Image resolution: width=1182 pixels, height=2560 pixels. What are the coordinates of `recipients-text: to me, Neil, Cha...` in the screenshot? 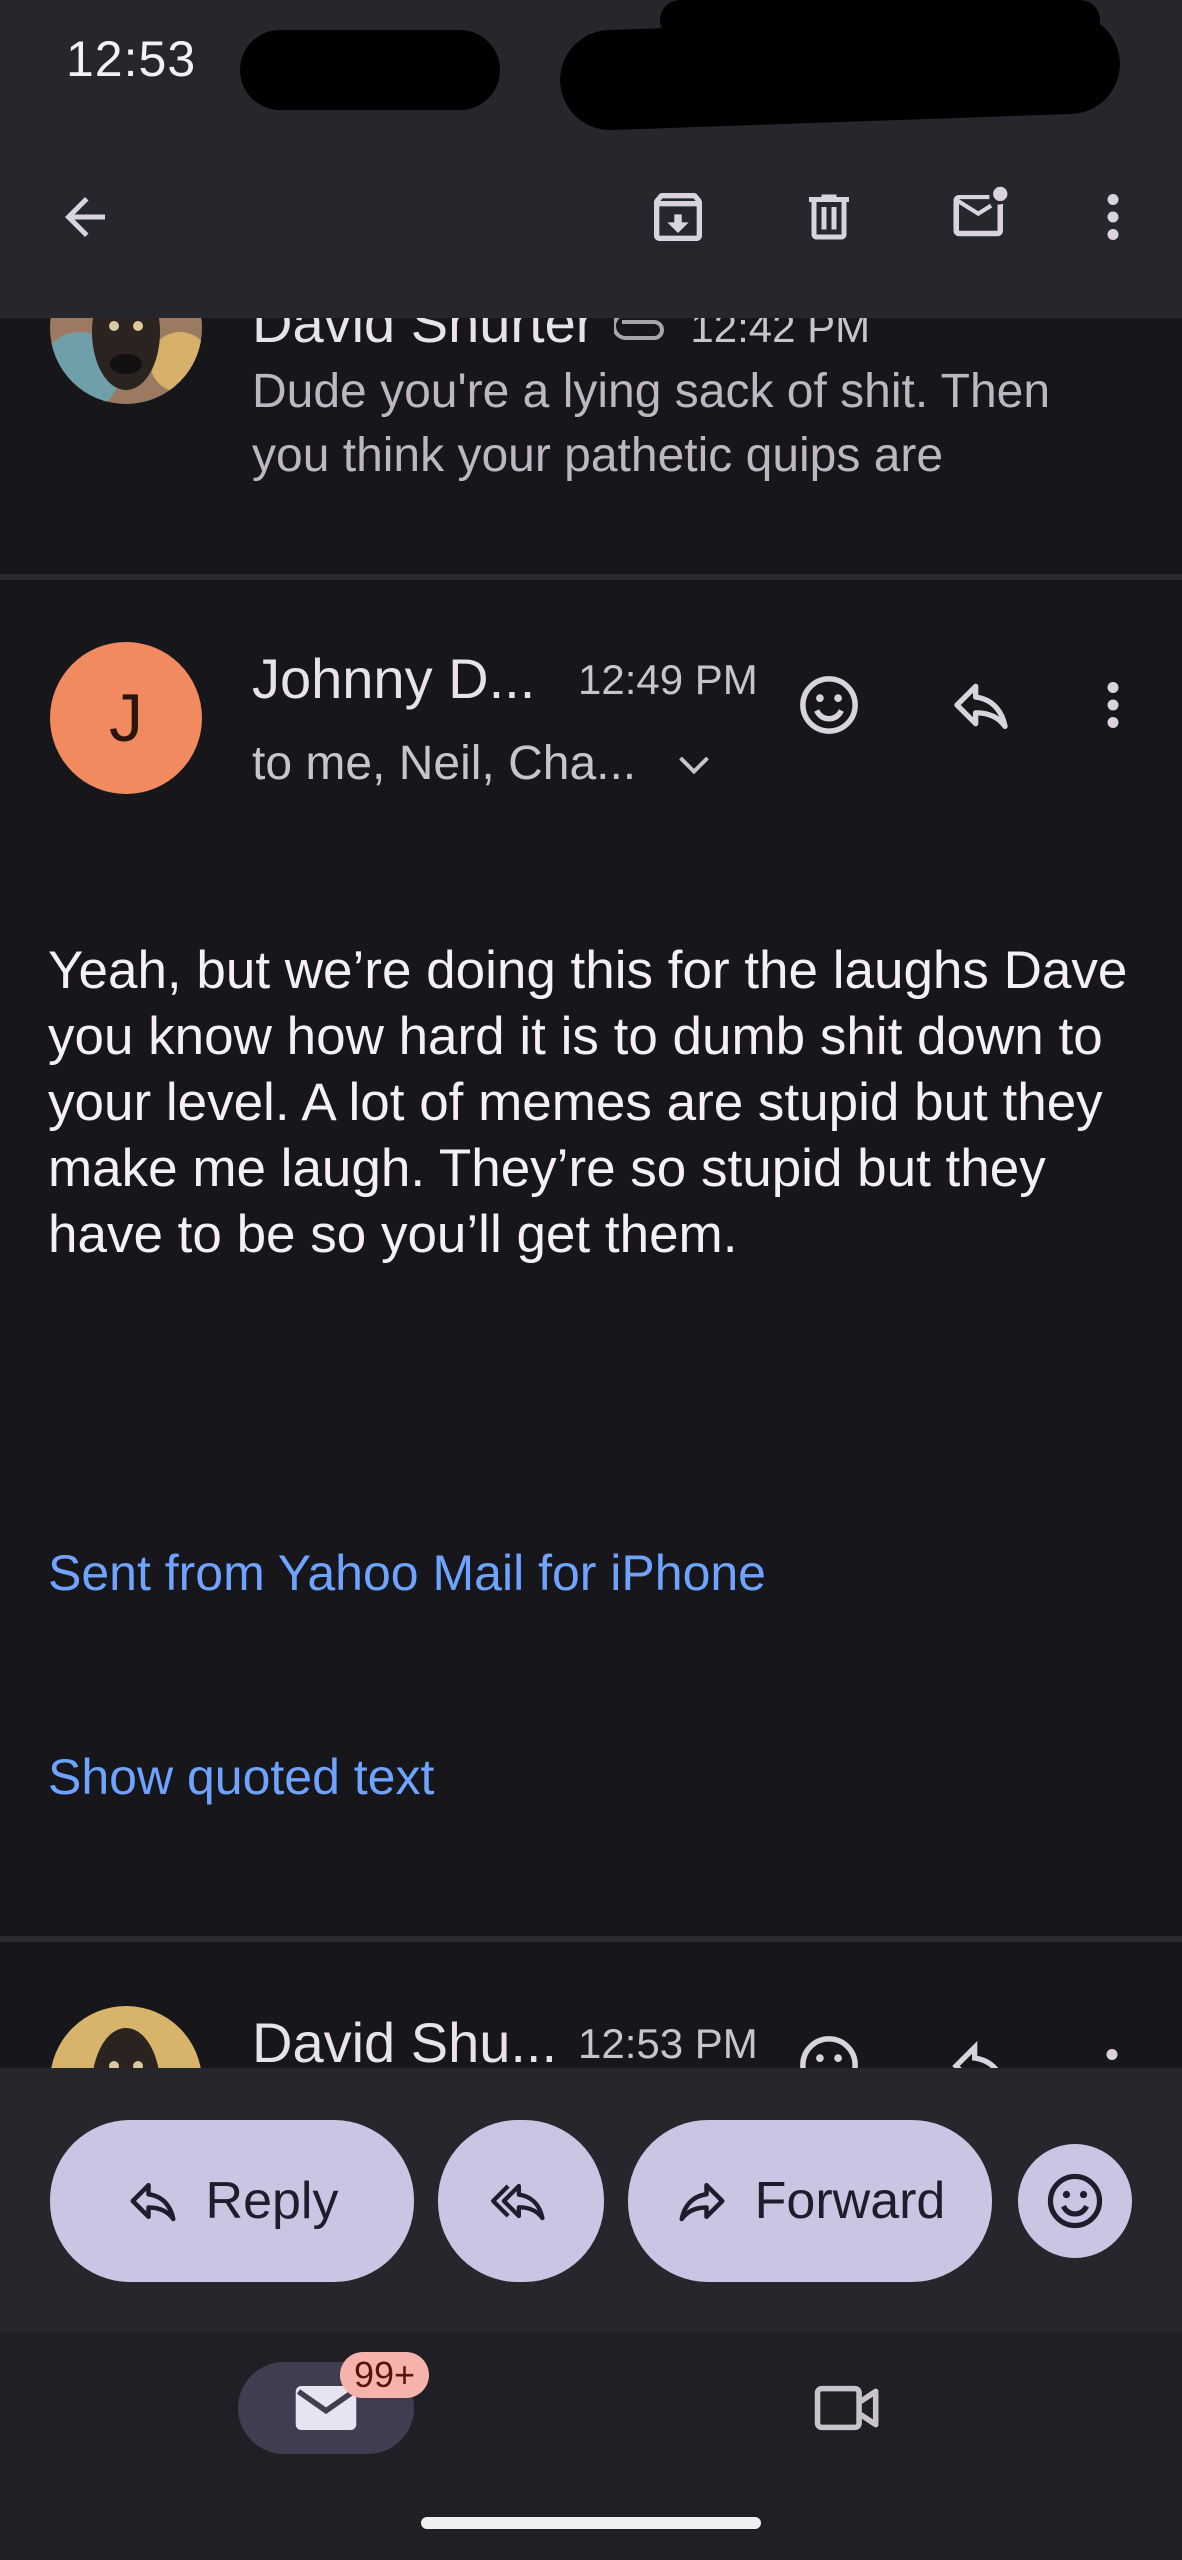 It's located at (444, 763).